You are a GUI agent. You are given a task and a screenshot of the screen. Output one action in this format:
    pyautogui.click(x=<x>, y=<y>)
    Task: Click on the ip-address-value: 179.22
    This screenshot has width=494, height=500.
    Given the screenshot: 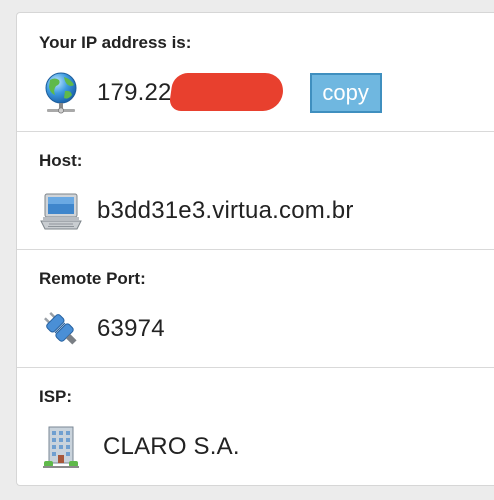 What is the action you would take?
    pyautogui.click(x=134, y=92)
    